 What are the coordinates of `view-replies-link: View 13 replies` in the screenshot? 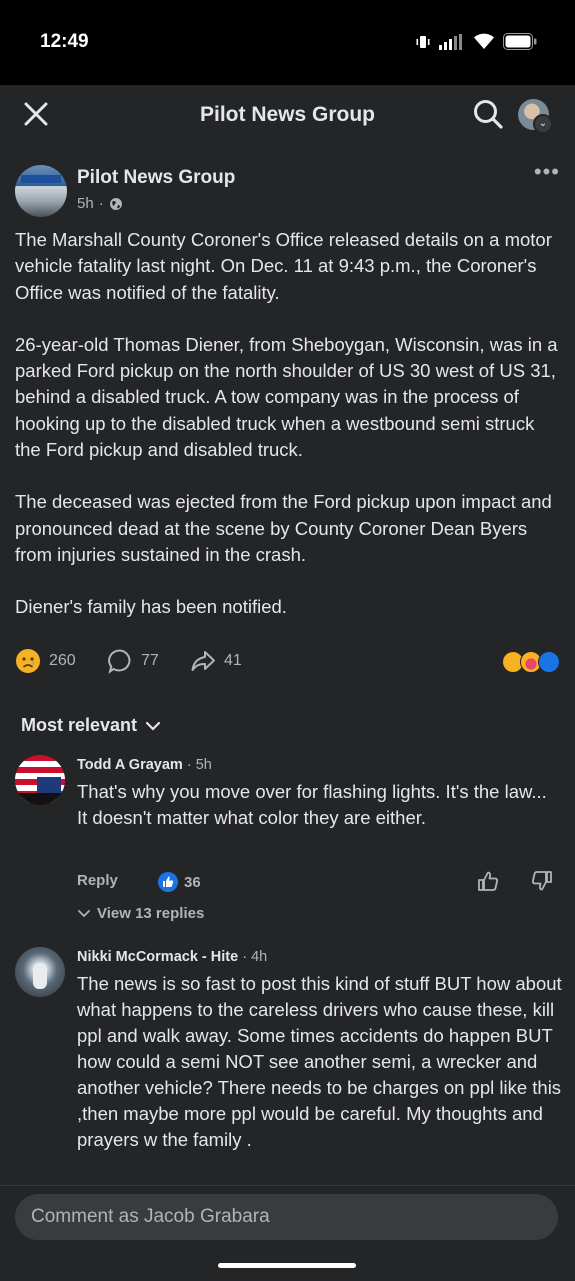 It's located at (140, 913).